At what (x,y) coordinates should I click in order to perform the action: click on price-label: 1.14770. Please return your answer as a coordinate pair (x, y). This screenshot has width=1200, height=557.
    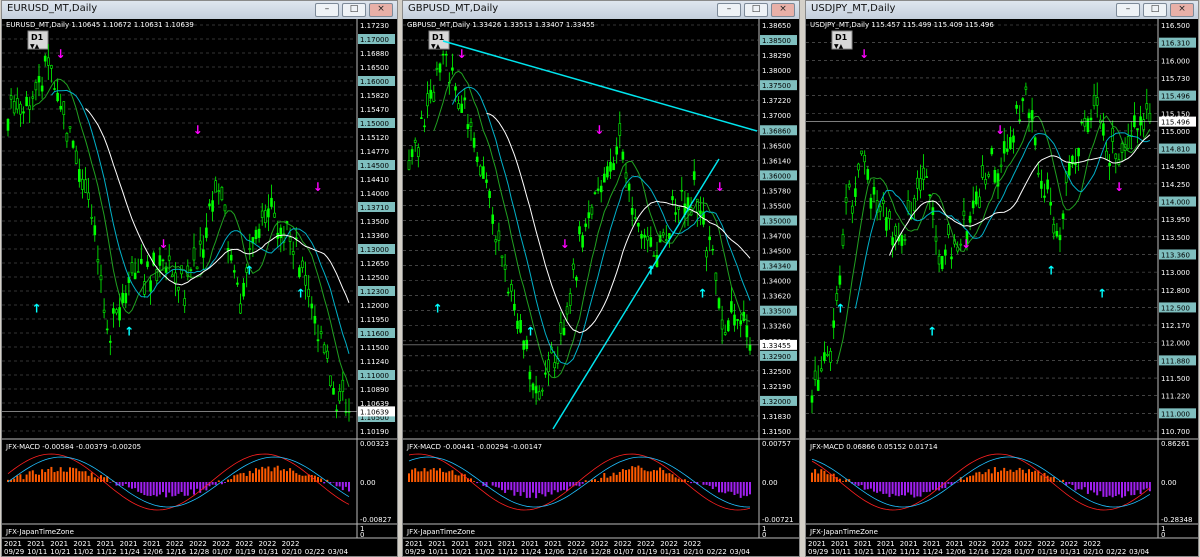
    Looking at the image, I should click on (374, 152).